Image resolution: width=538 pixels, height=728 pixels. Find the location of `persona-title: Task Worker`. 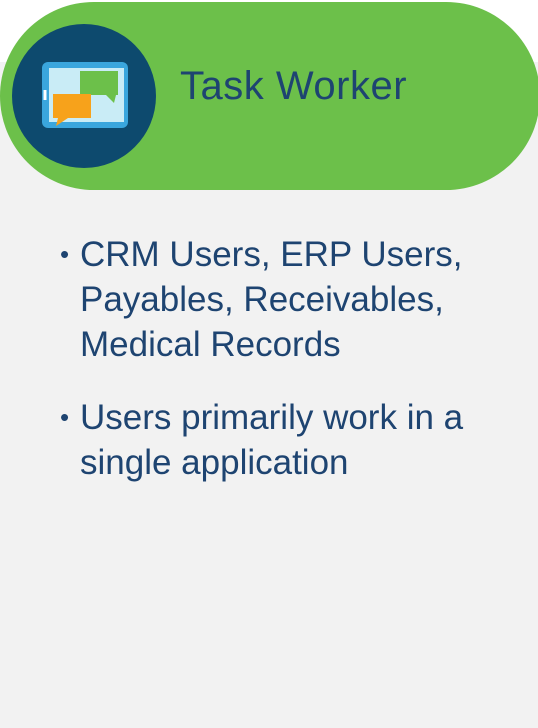

persona-title: Task Worker is located at coordinates (294, 86).